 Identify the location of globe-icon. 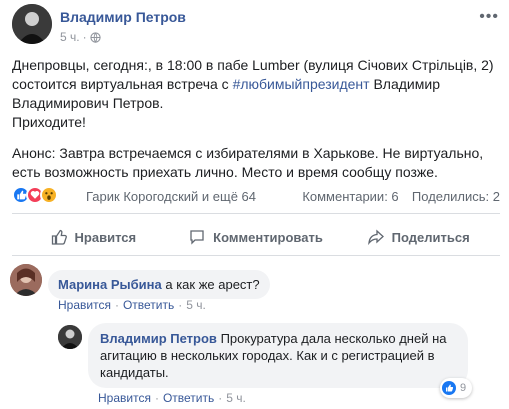
(95, 37).